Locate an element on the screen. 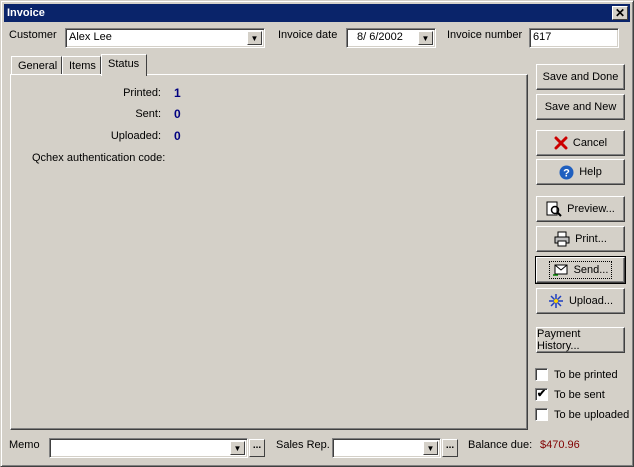 Image resolution: width=634 pixels, height=467 pixels. help-label: Help is located at coordinates (590, 172).